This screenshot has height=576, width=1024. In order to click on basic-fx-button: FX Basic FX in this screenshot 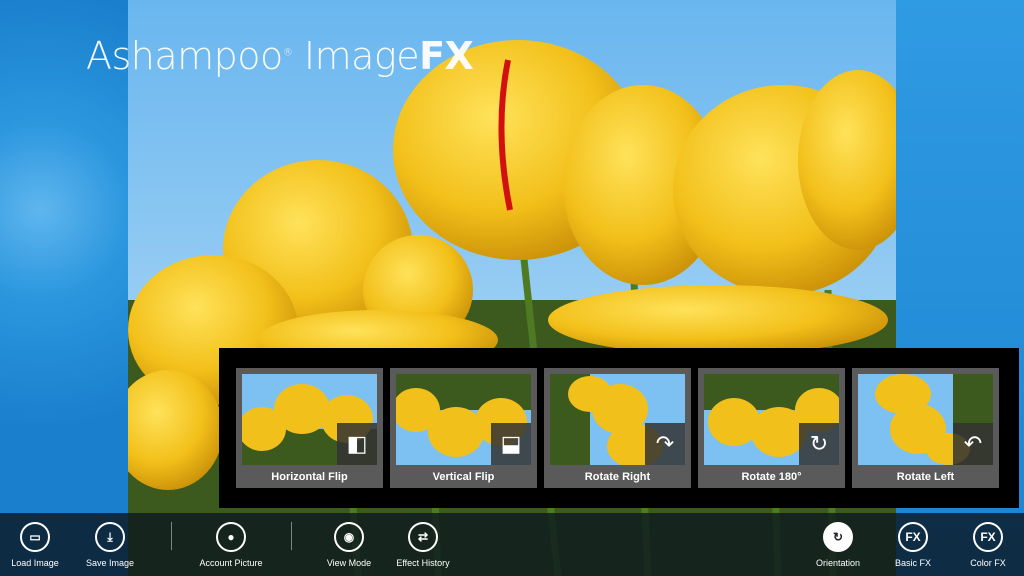, I will do `click(913, 545)`.